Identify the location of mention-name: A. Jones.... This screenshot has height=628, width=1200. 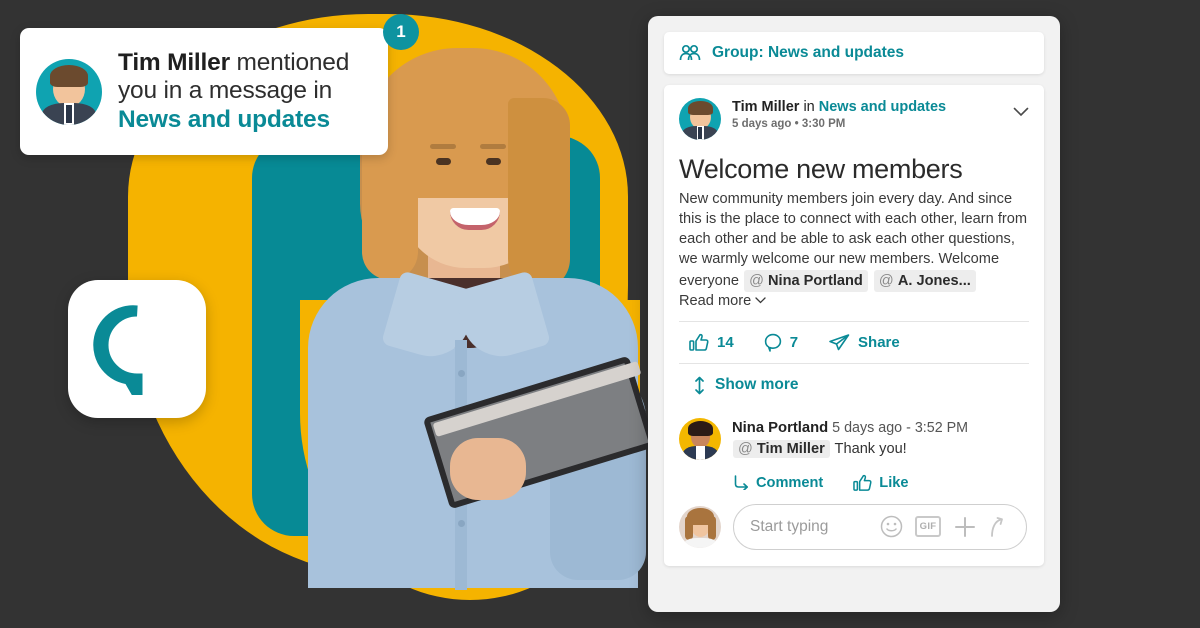
(934, 280).